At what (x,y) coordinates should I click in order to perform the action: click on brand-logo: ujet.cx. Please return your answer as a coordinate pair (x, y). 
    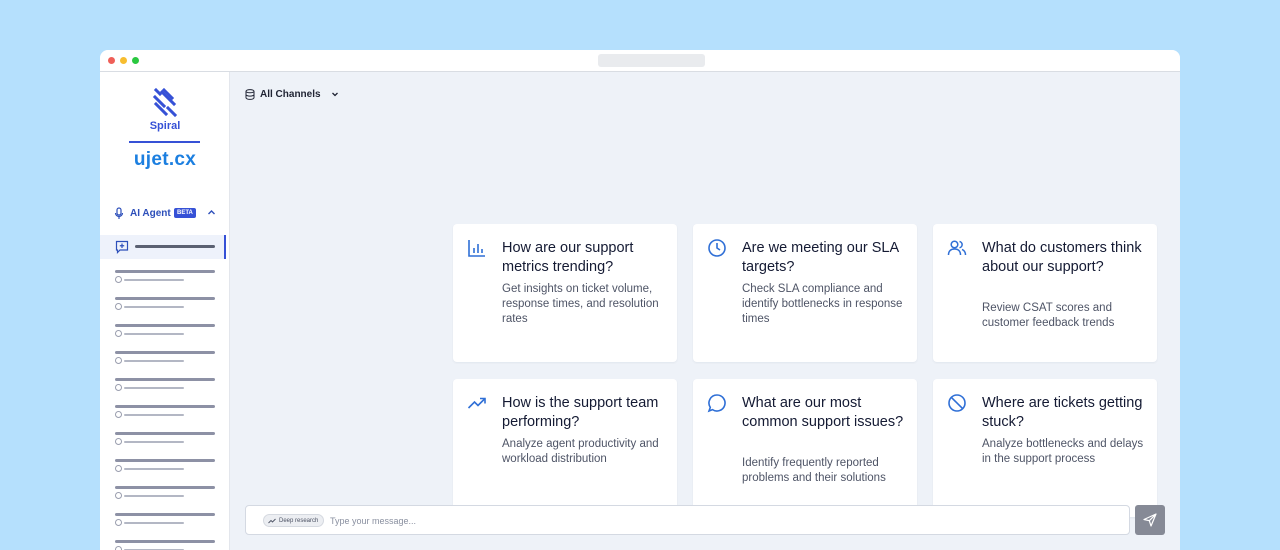
    Looking at the image, I should click on (165, 159).